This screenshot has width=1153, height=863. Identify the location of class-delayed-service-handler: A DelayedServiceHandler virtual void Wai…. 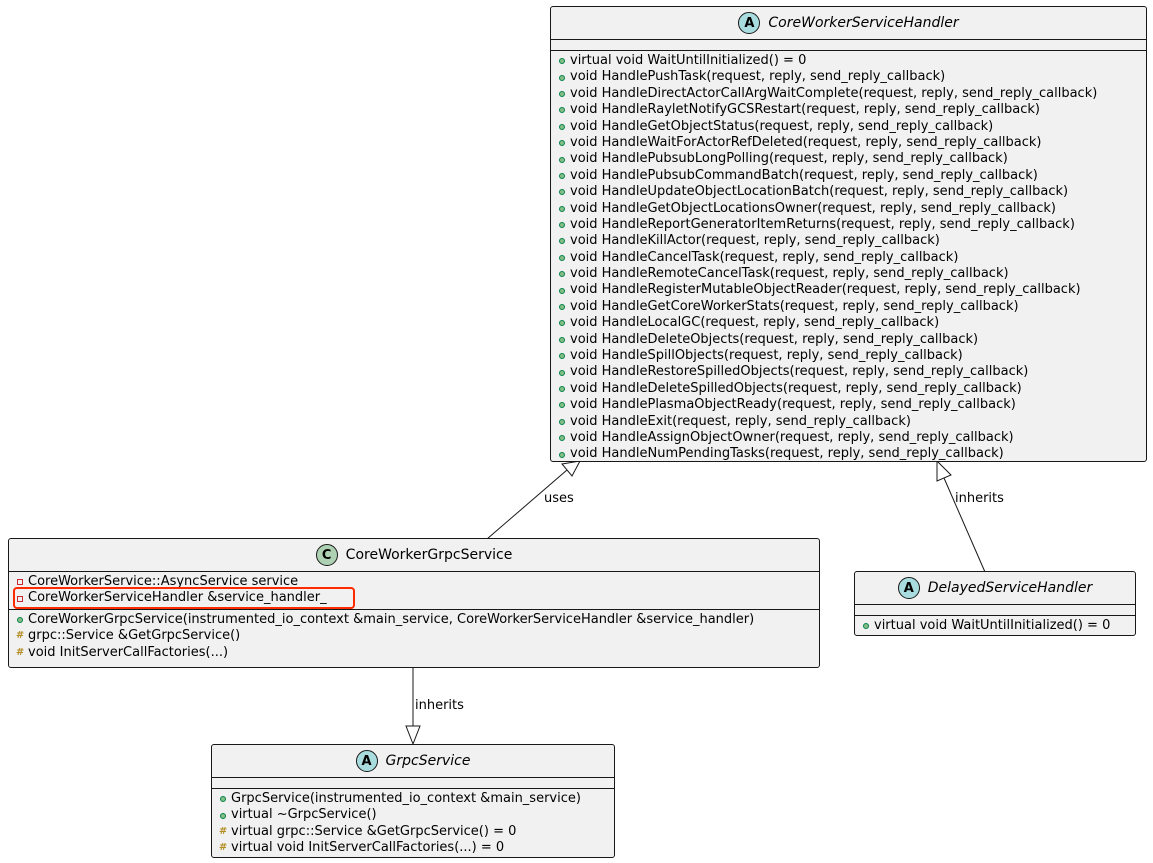
(995, 603).